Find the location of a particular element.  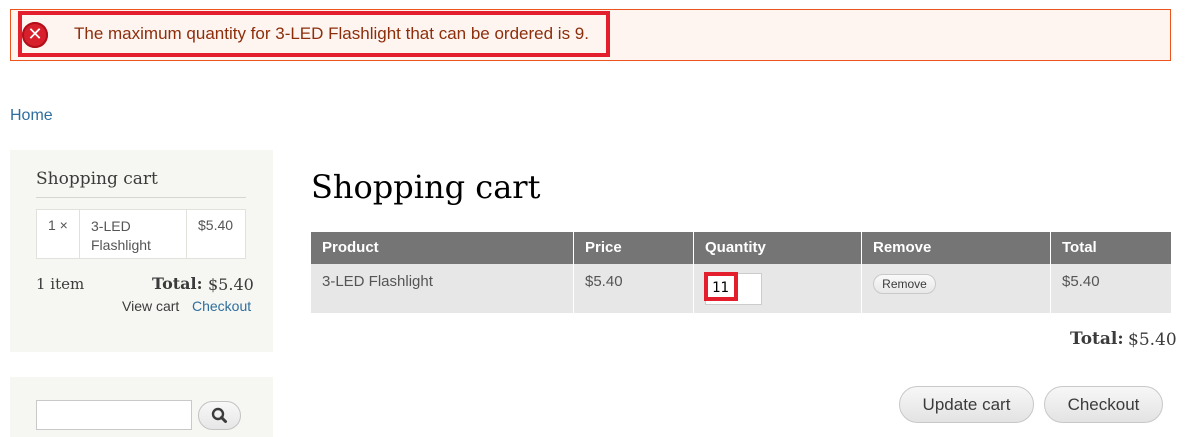

column-header-remove: Remove is located at coordinates (902, 247).